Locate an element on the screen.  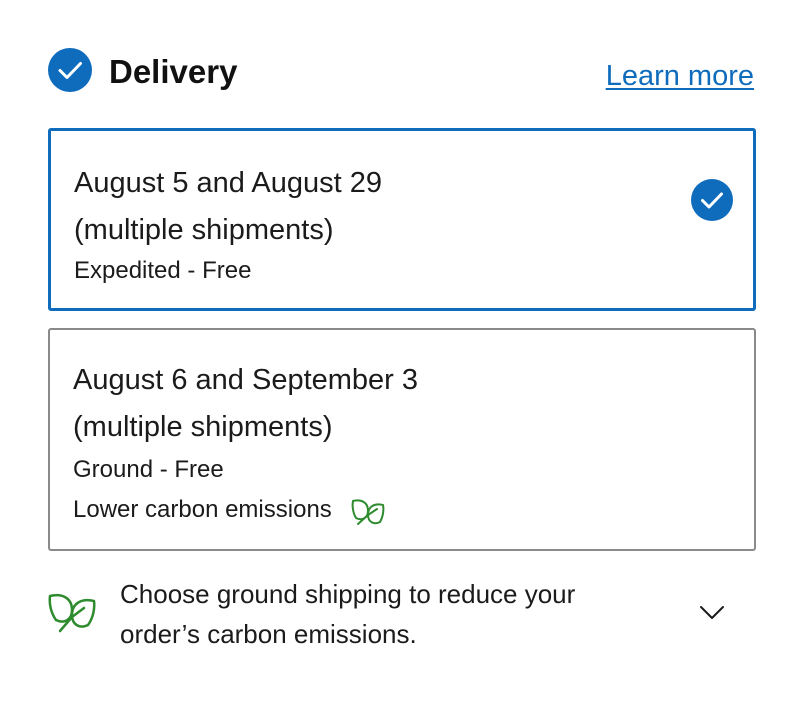
delivery-date: August 6 and September 3 is located at coordinates (246, 380).